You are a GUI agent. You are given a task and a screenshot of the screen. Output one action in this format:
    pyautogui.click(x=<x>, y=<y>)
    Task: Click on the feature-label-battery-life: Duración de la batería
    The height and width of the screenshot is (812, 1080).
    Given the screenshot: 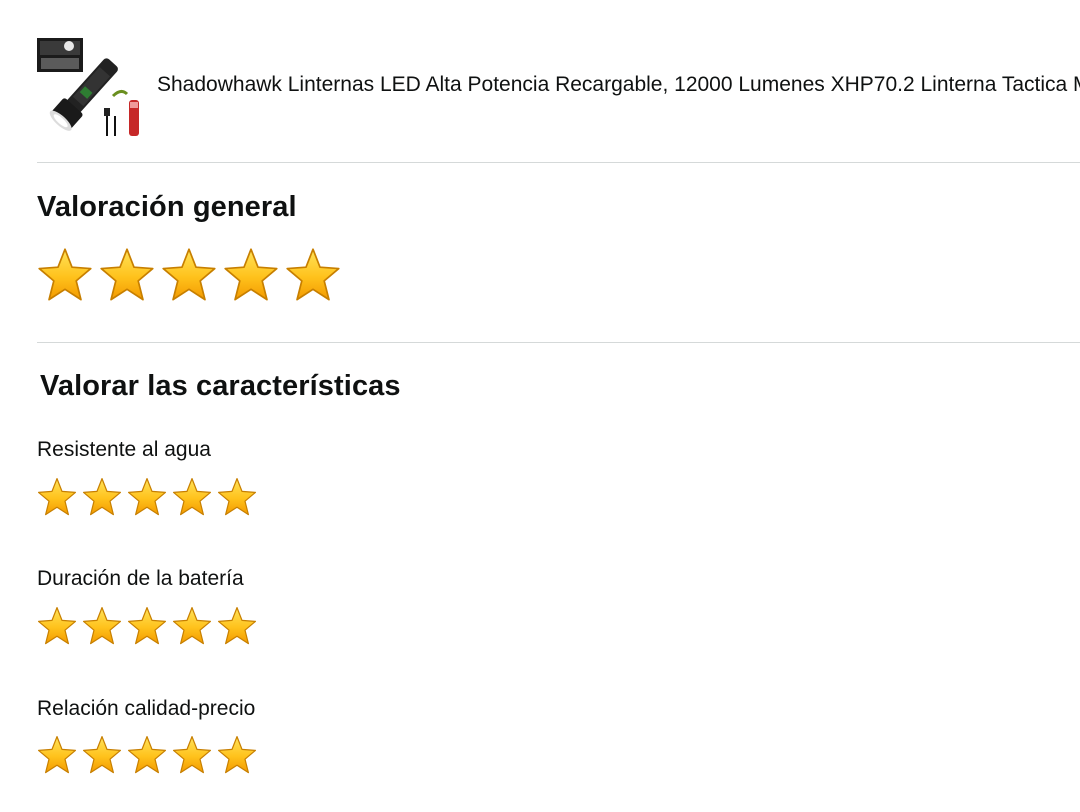 What is the action you would take?
    pyautogui.click(x=140, y=578)
    